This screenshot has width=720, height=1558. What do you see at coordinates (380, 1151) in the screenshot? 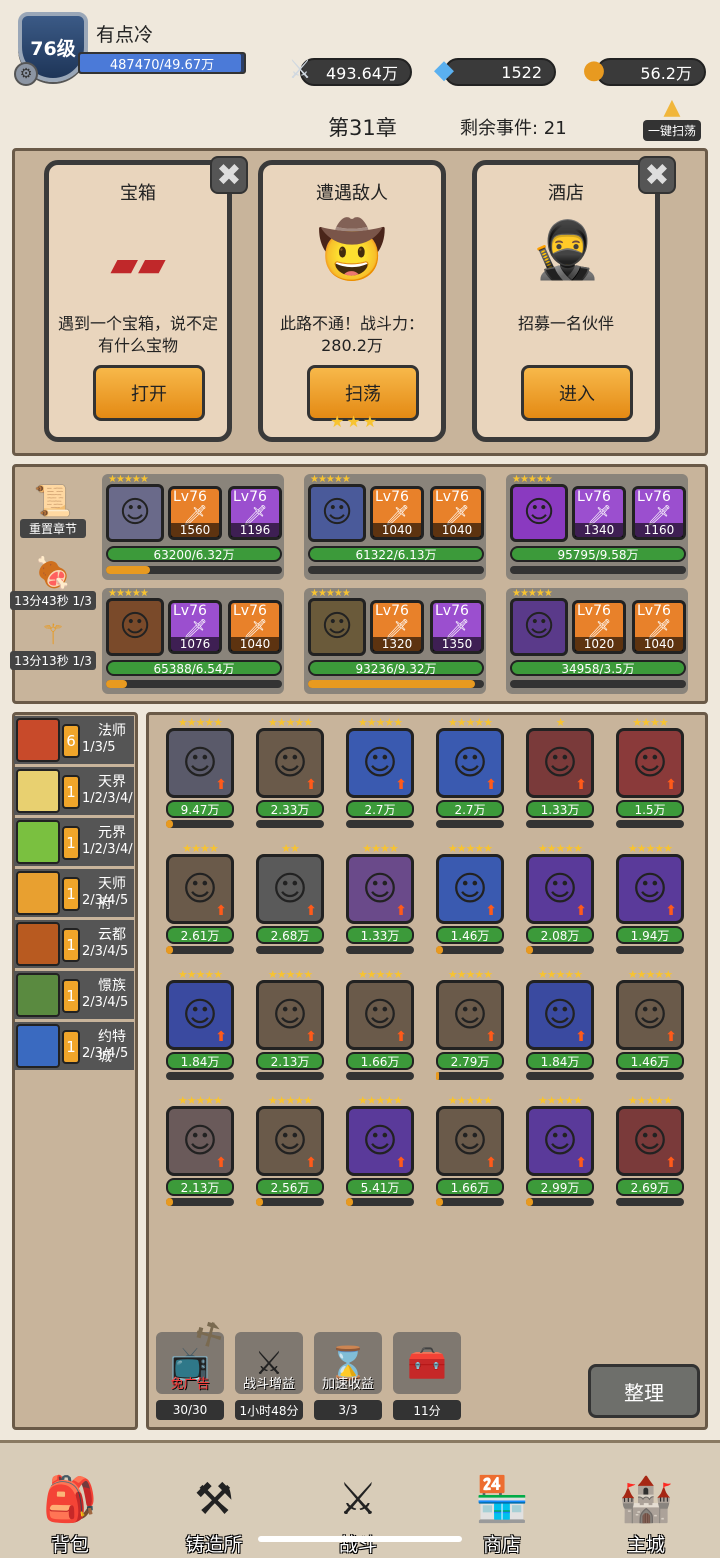
I see `hero-card: ★★★★★ ☺ ⬆ 5.41万` at bounding box center [380, 1151].